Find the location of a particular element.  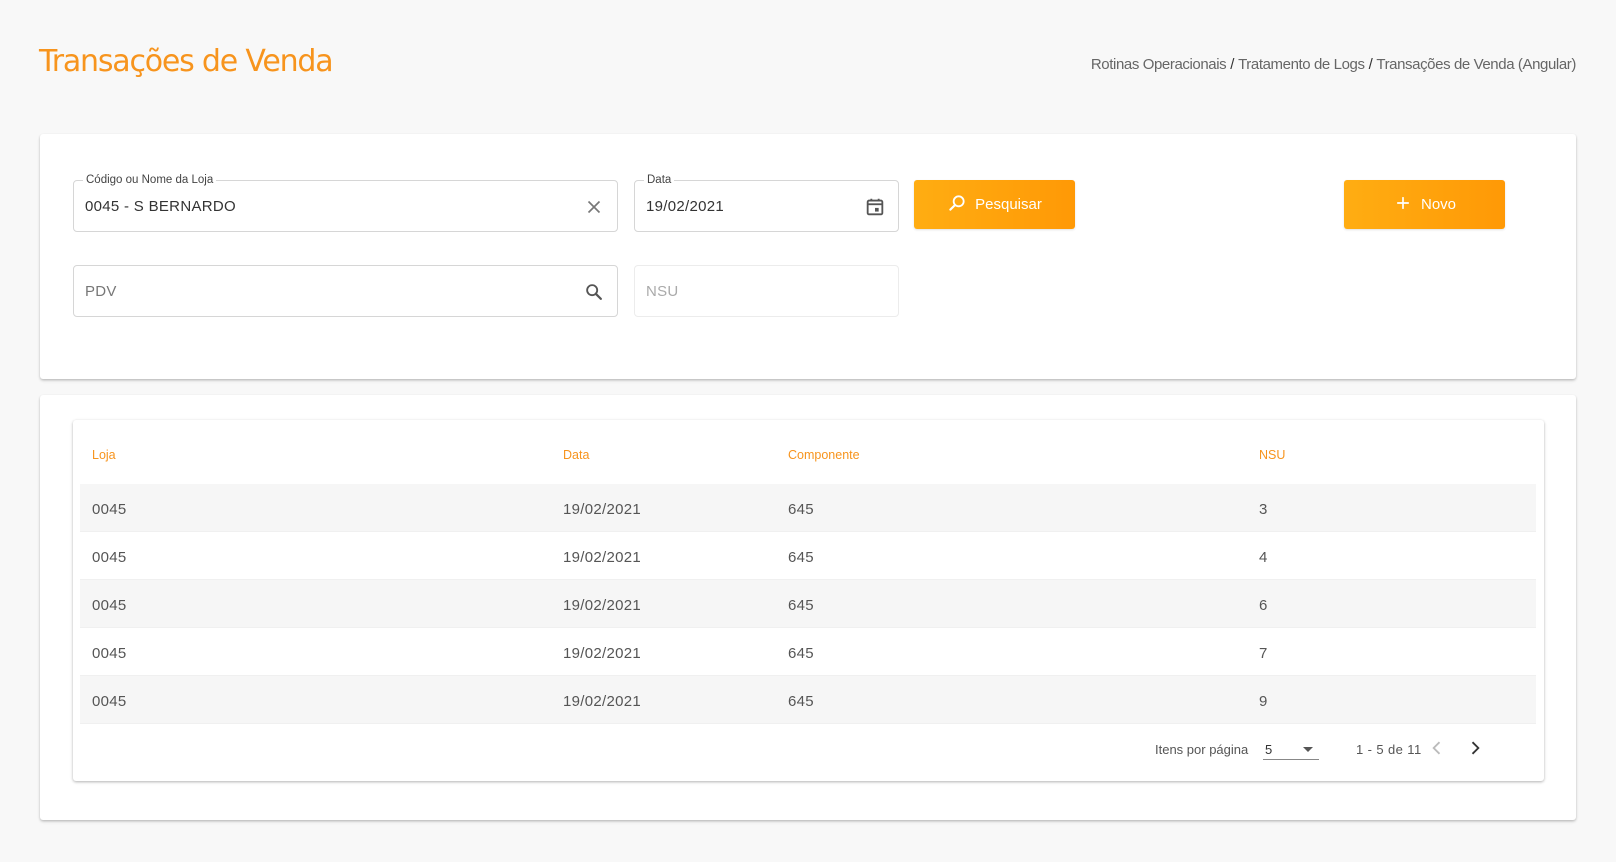

date-field: Data 19/02/2021 is located at coordinates (766, 202).